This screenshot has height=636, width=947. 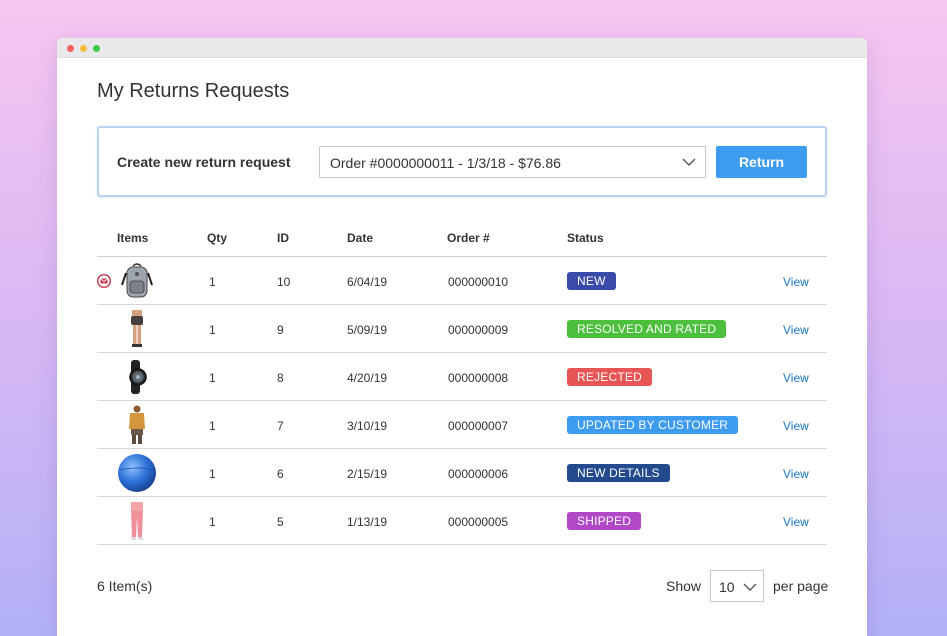 I want to click on row-id: 6, so click(x=280, y=474).